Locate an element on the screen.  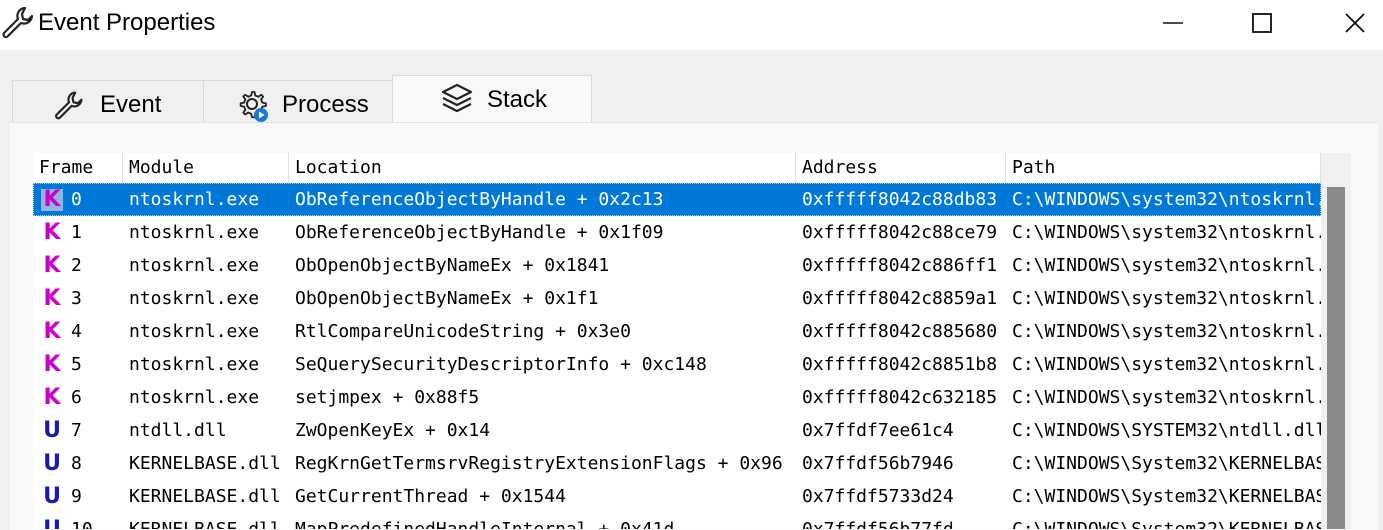
frame-cell: U 10 is located at coordinates (78, 521).